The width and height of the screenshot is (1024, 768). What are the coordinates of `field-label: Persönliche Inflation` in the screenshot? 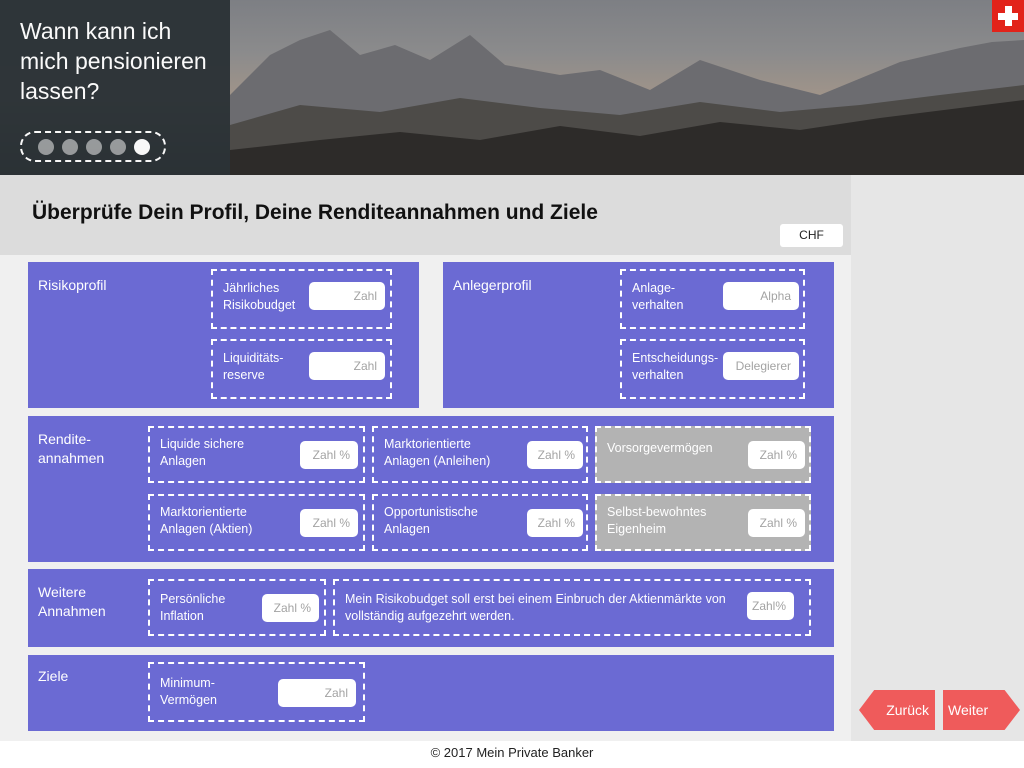 It's located at (193, 607).